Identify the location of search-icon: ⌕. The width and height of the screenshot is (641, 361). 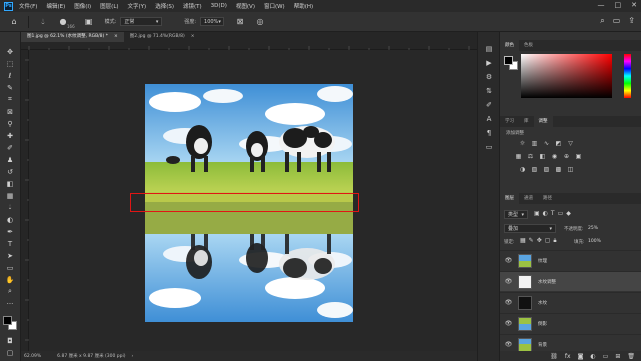
(602, 21).